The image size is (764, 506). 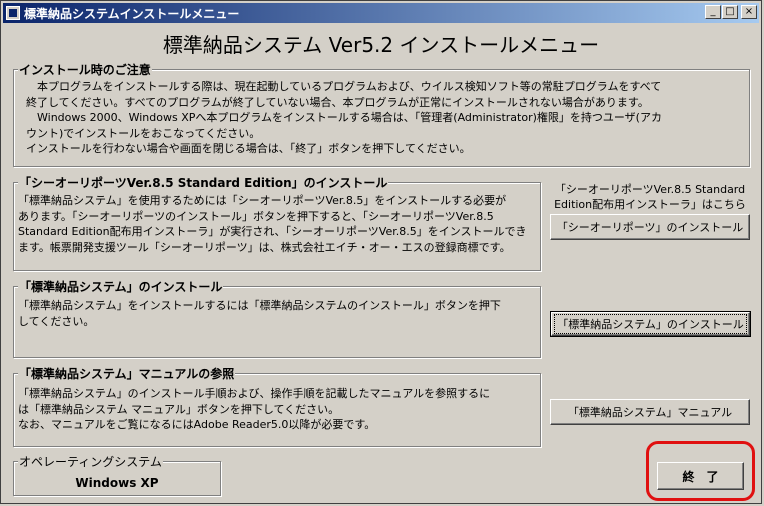 What do you see at coordinates (749, 12) in the screenshot?
I see `close-button: ×` at bounding box center [749, 12].